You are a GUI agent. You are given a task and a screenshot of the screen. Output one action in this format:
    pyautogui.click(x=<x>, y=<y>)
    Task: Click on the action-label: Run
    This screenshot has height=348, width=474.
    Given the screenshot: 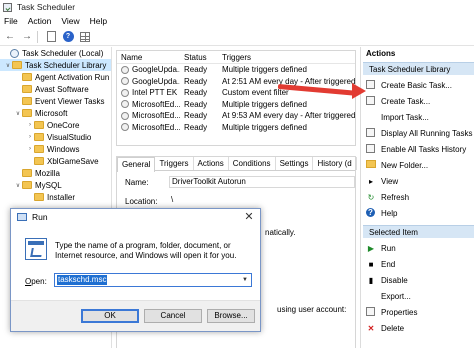 What is the action you would take?
    pyautogui.click(x=388, y=248)
    